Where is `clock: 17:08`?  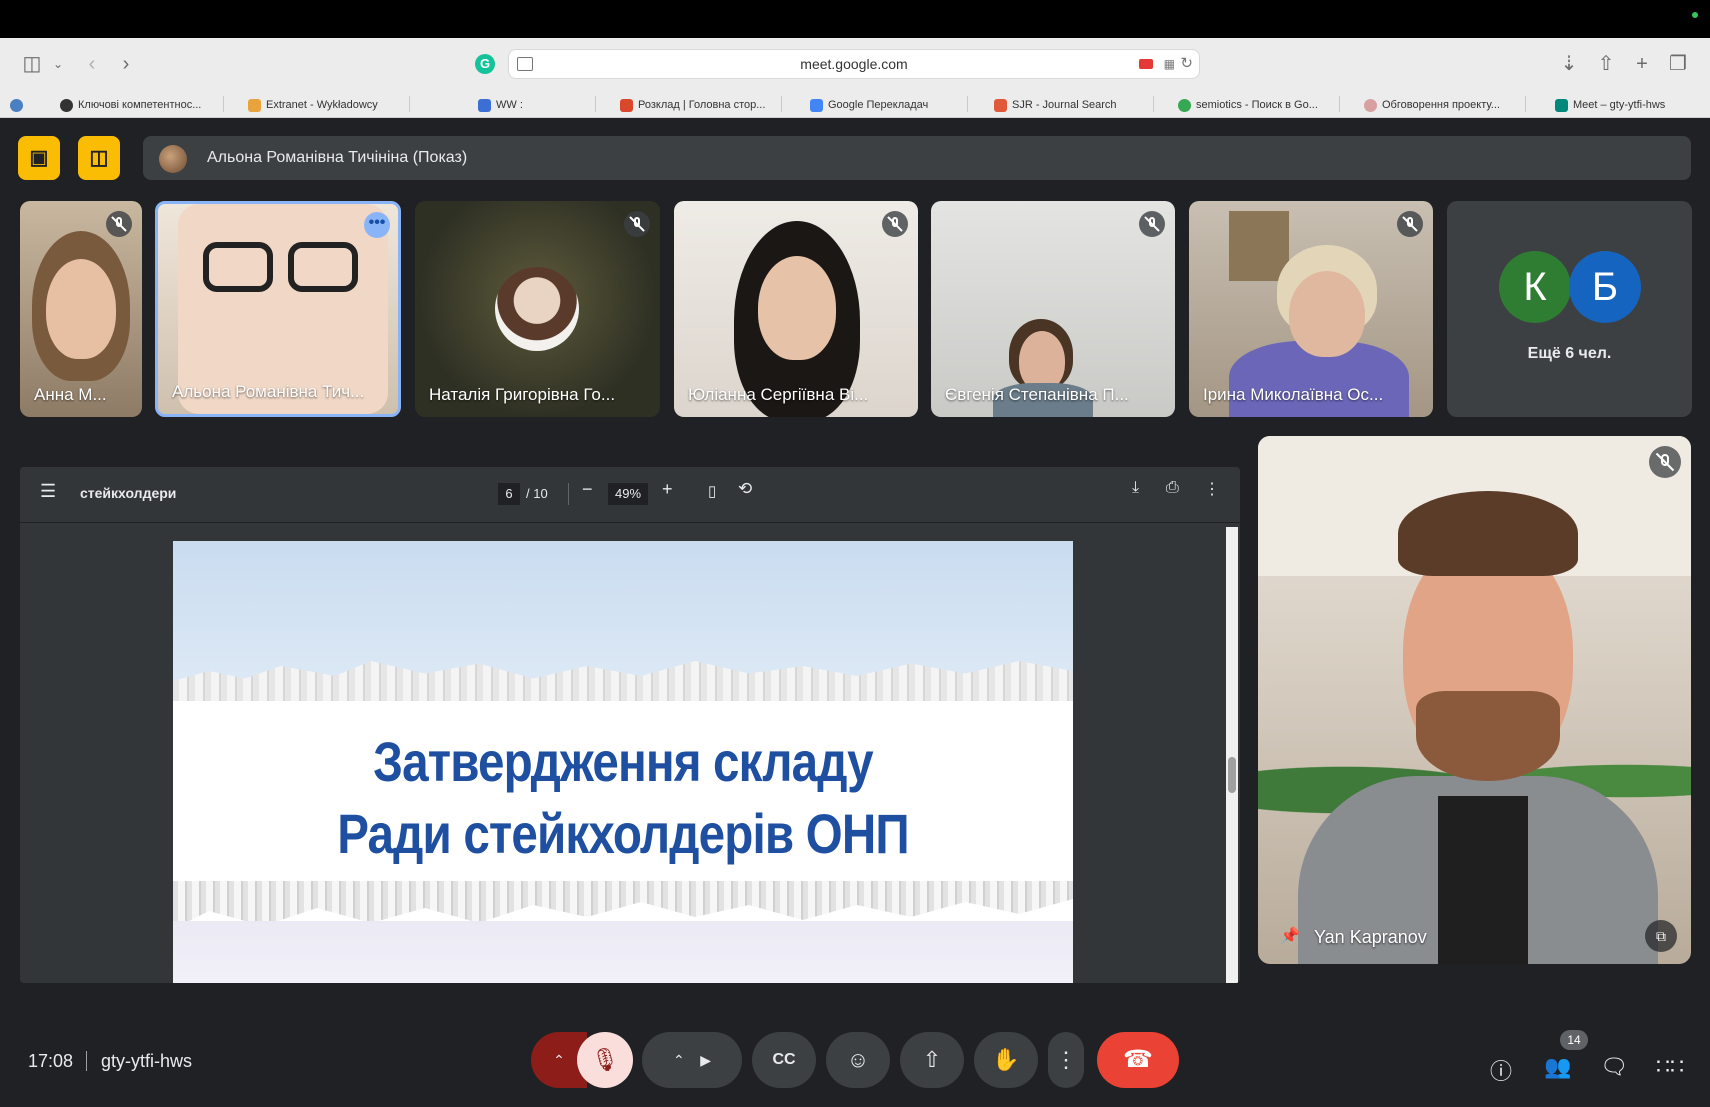
clock: 17:08 is located at coordinates (51, 1061).